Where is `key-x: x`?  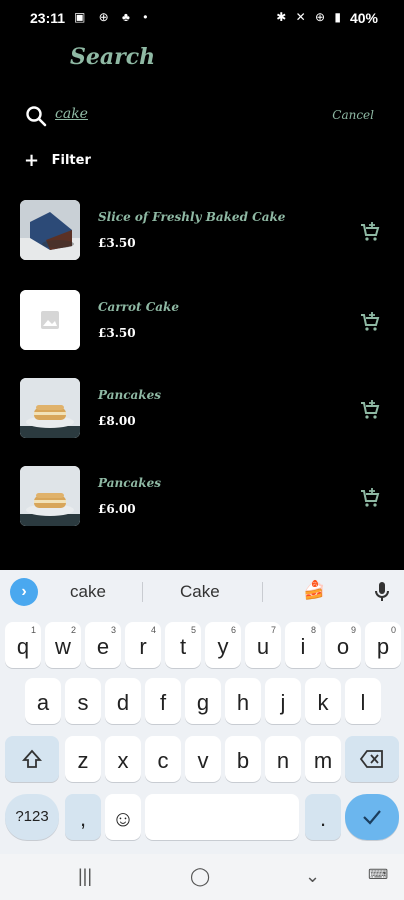
key-x: x is located at coordinates (123, 759).